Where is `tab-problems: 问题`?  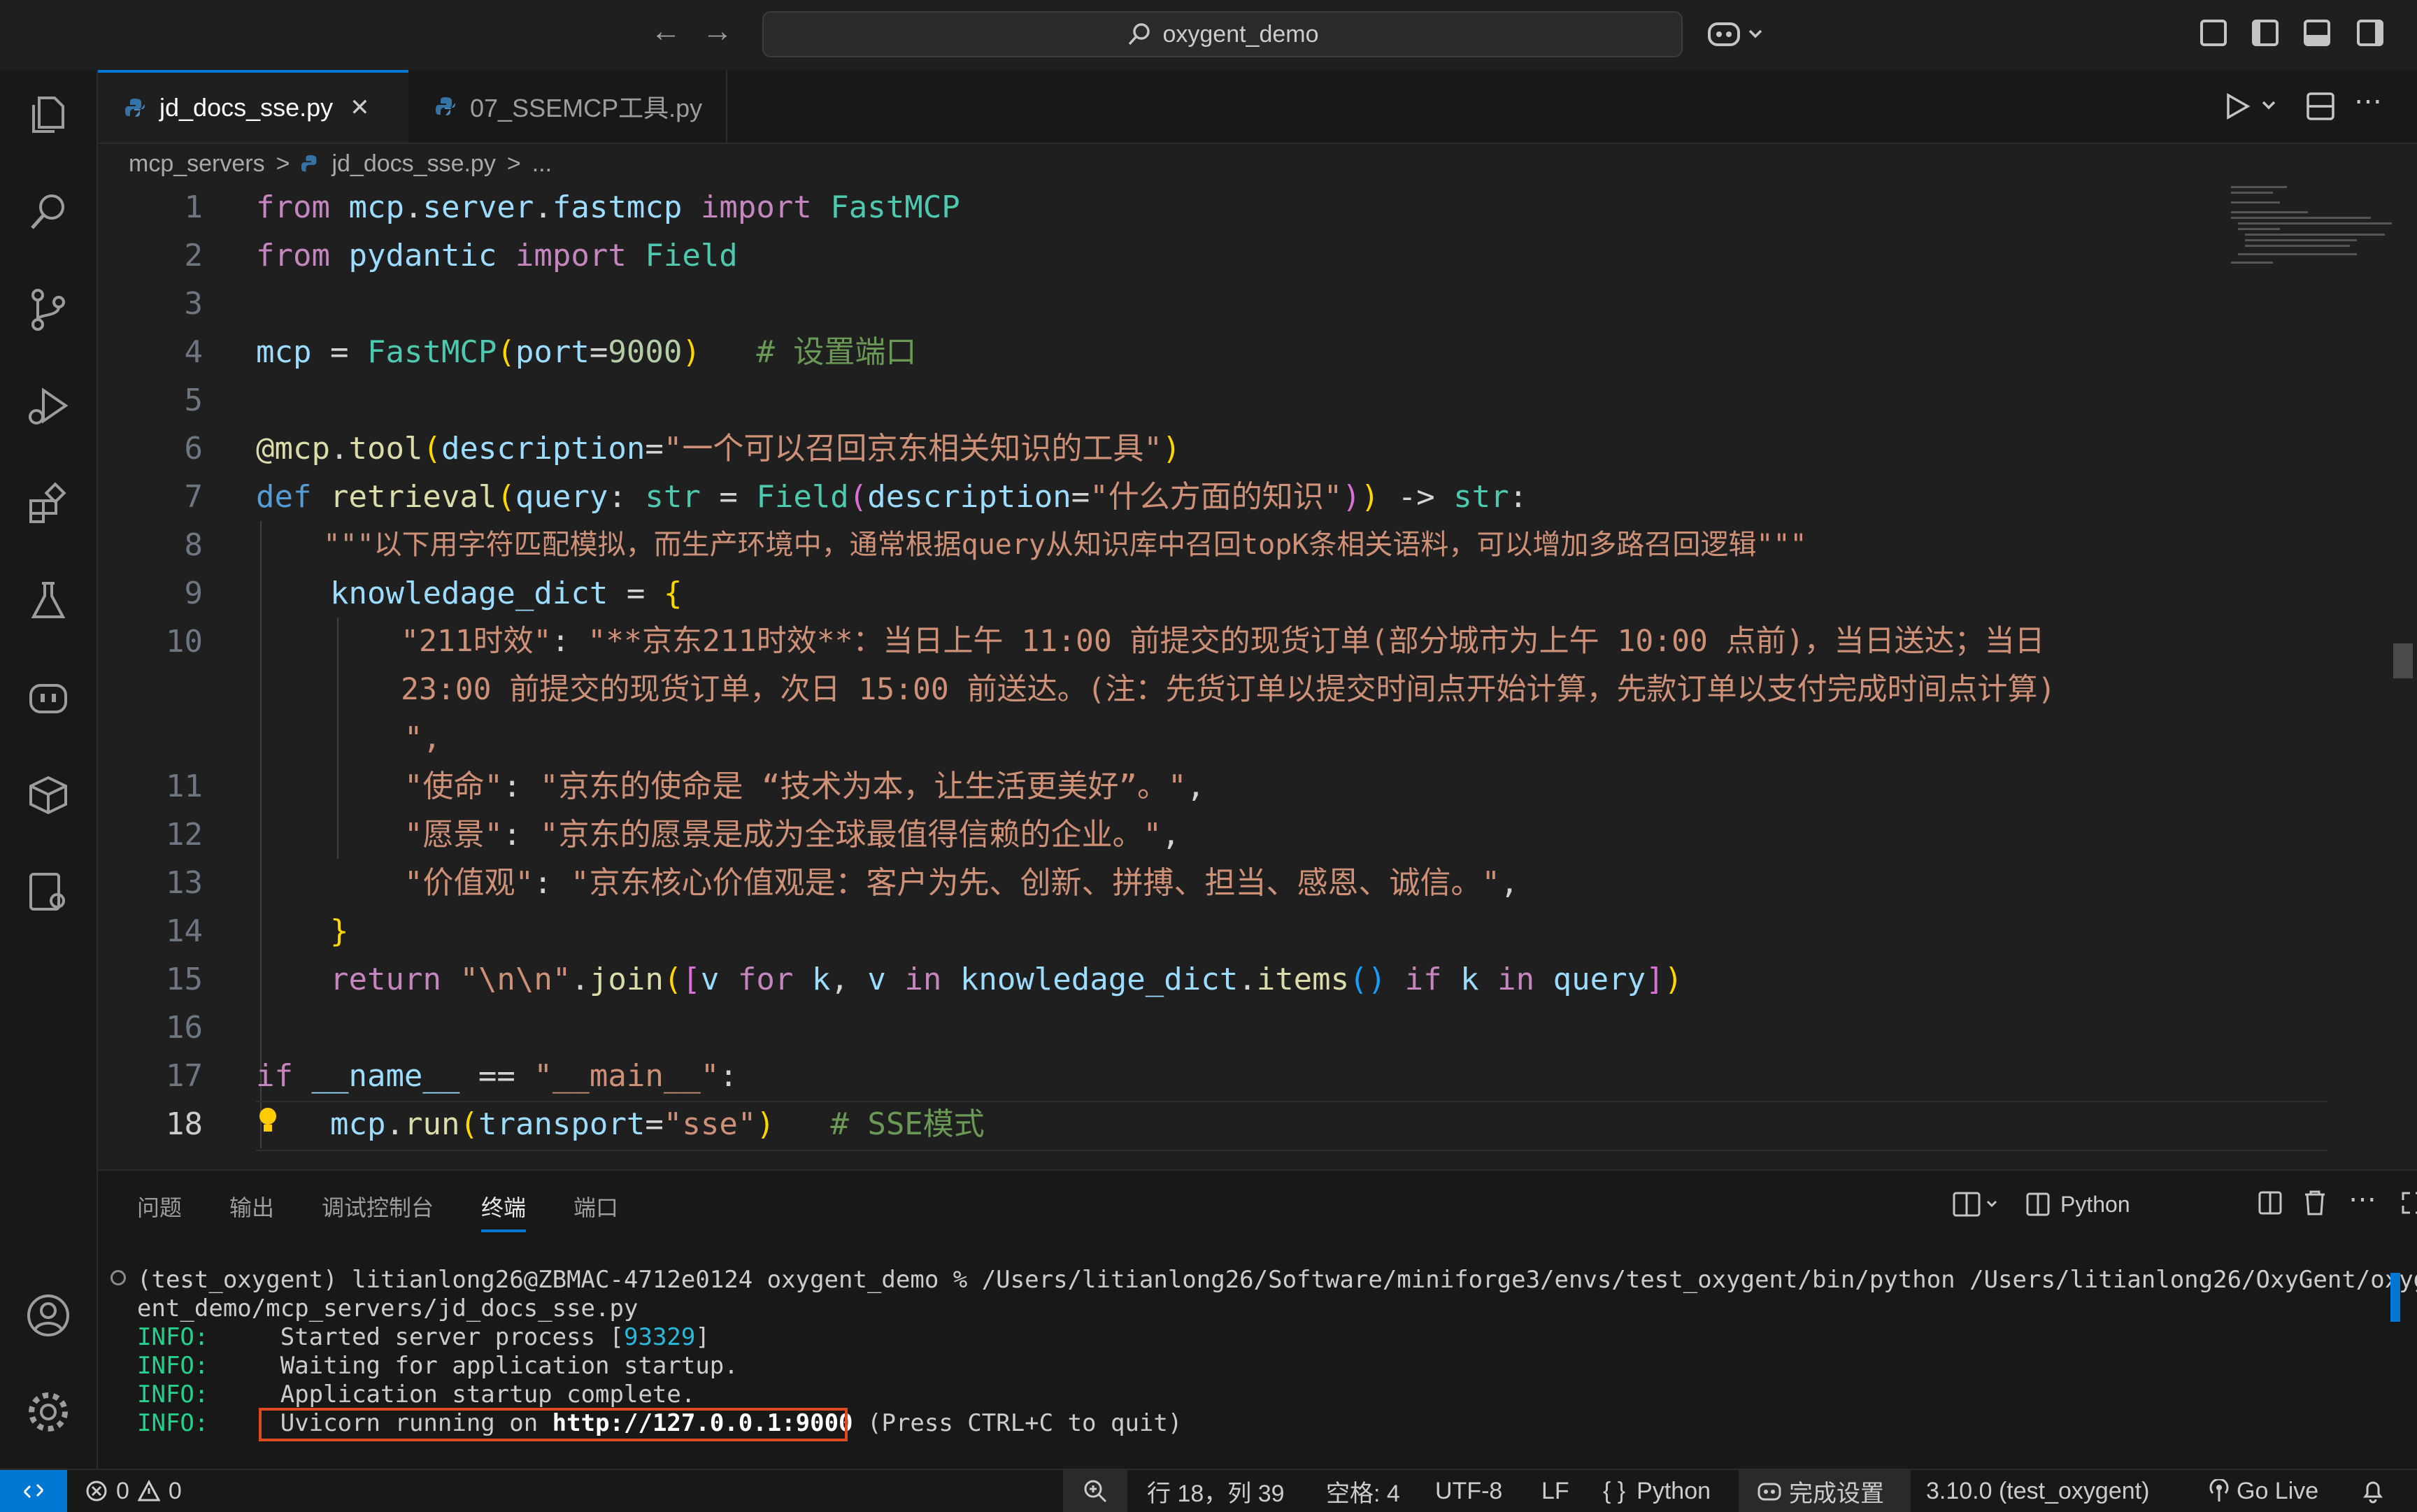 tab-problems: 问题 is located at coordinates (159, 1206).